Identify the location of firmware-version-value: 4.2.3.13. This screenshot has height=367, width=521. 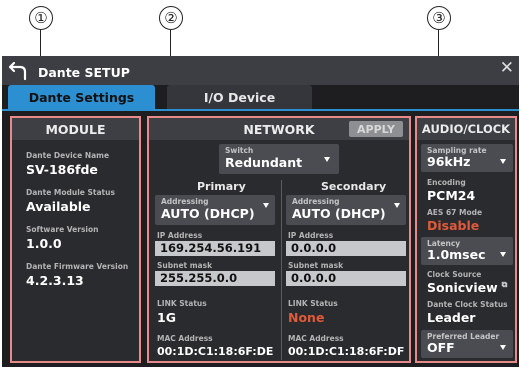
(55, 280).